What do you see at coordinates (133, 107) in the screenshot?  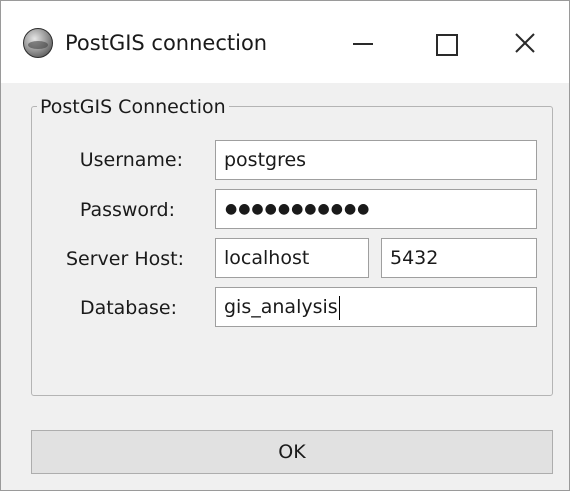 I see `groupbox-title: PostGIS Connection` at bounding box center [133, 107].